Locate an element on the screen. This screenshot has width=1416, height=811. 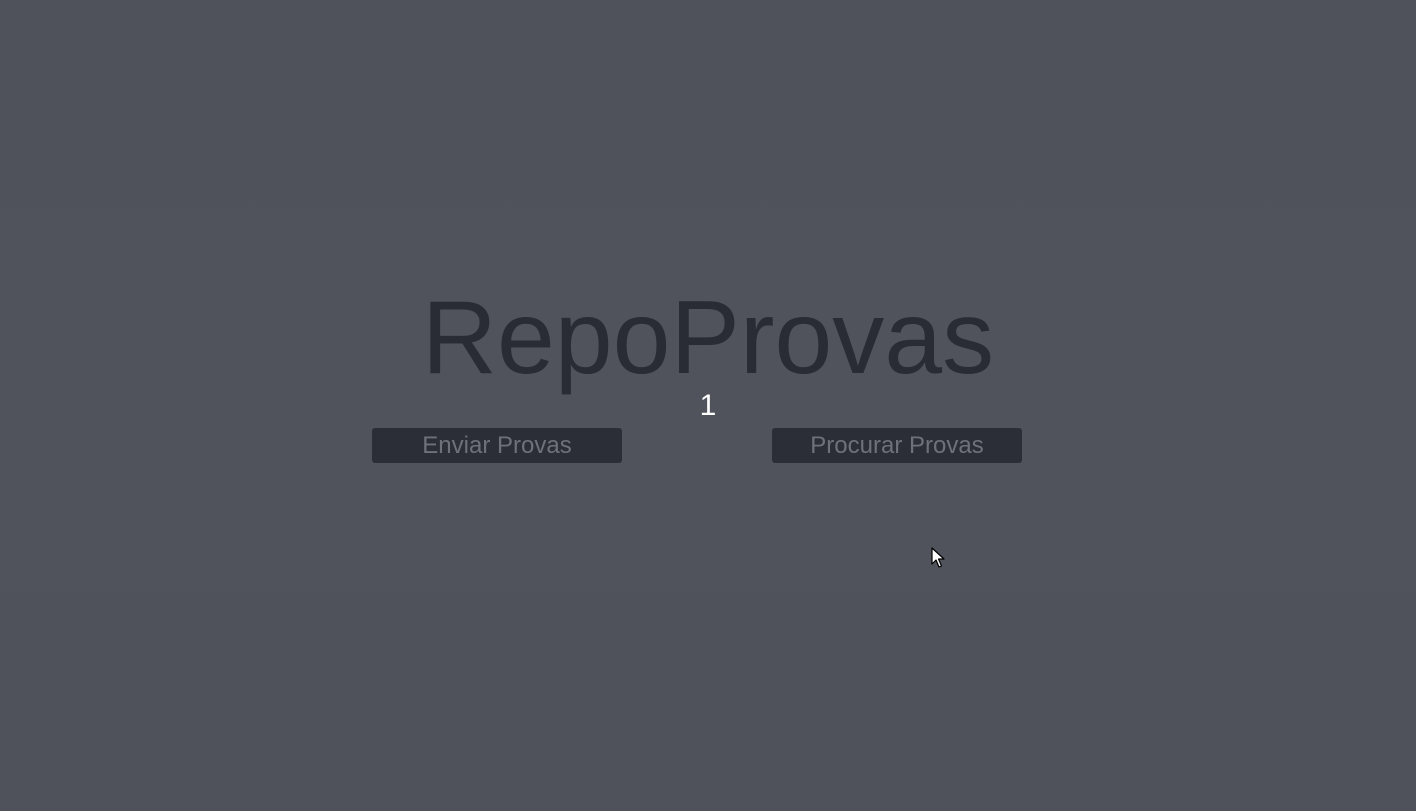
send-exams-label: Enviar Provas is located at coordinates (497, 445).